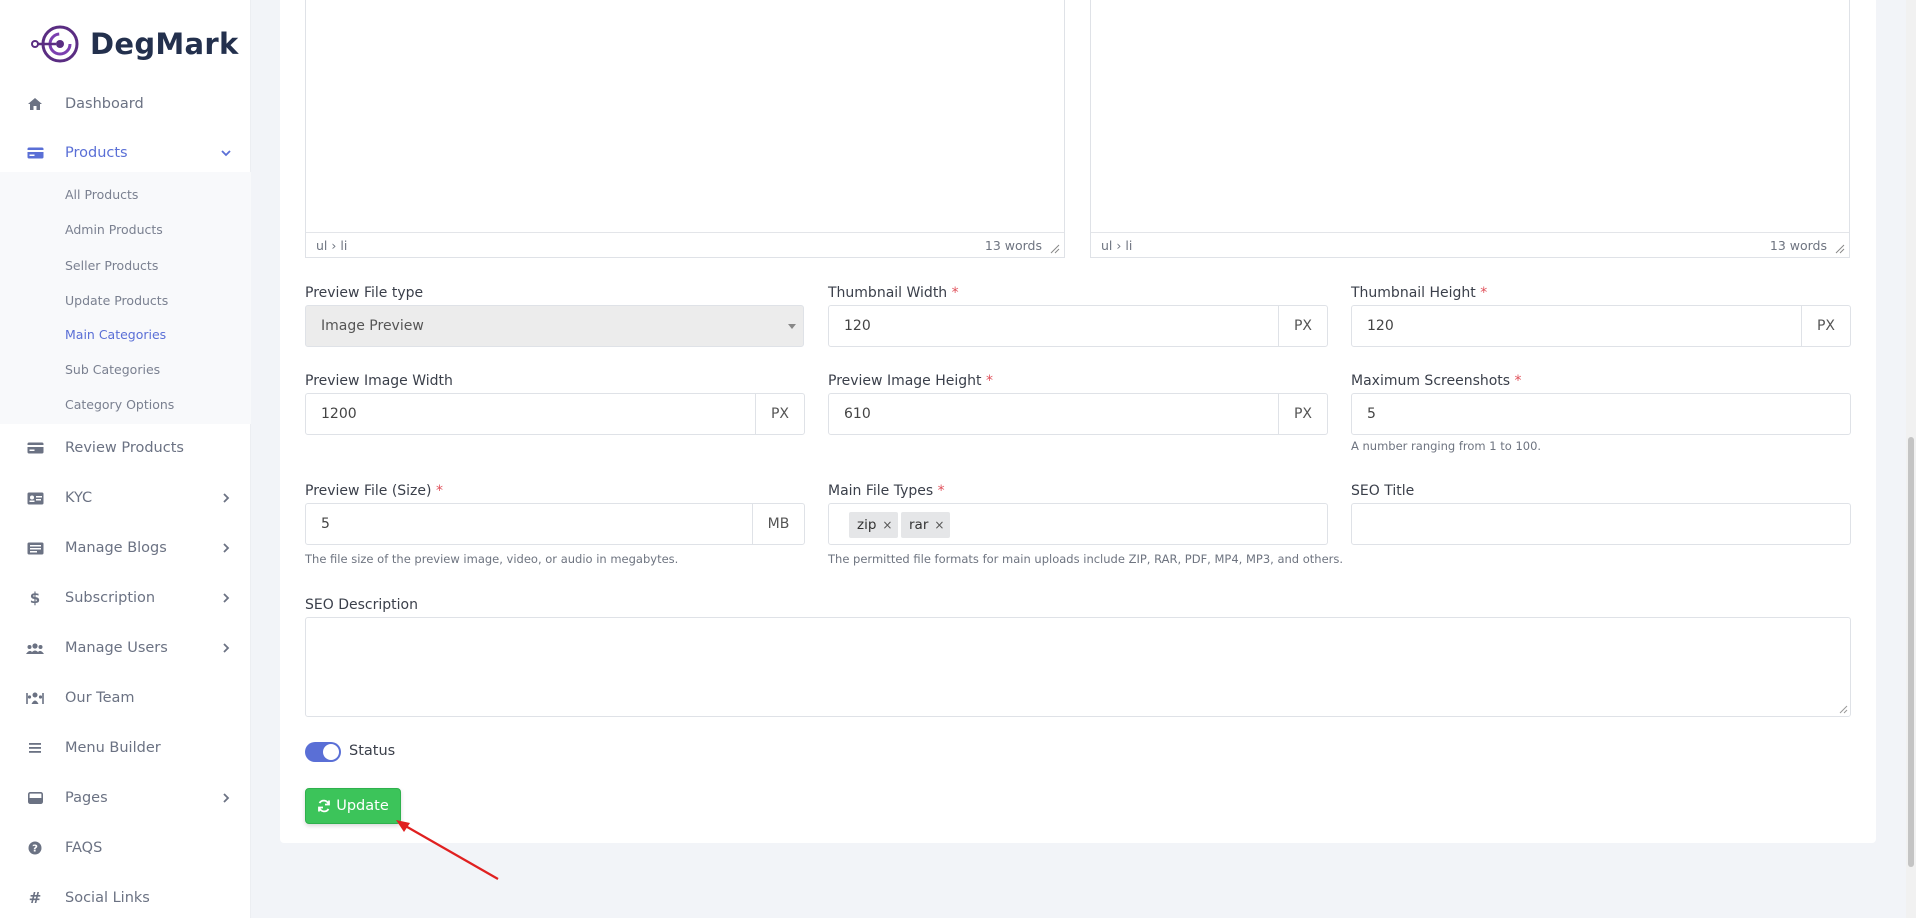  I want to click on sidebar-item-manage-blogs: Manage Blogs, so click(125, 548).